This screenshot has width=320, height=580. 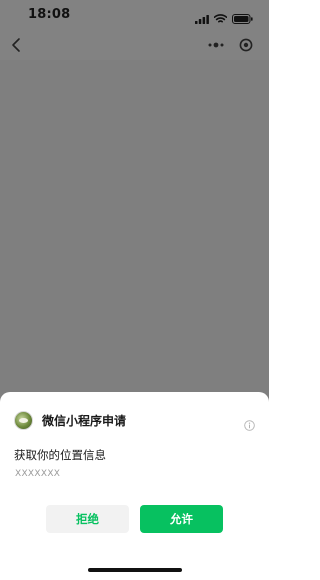 I want to click on status-icons, so click(x=224, y=18).